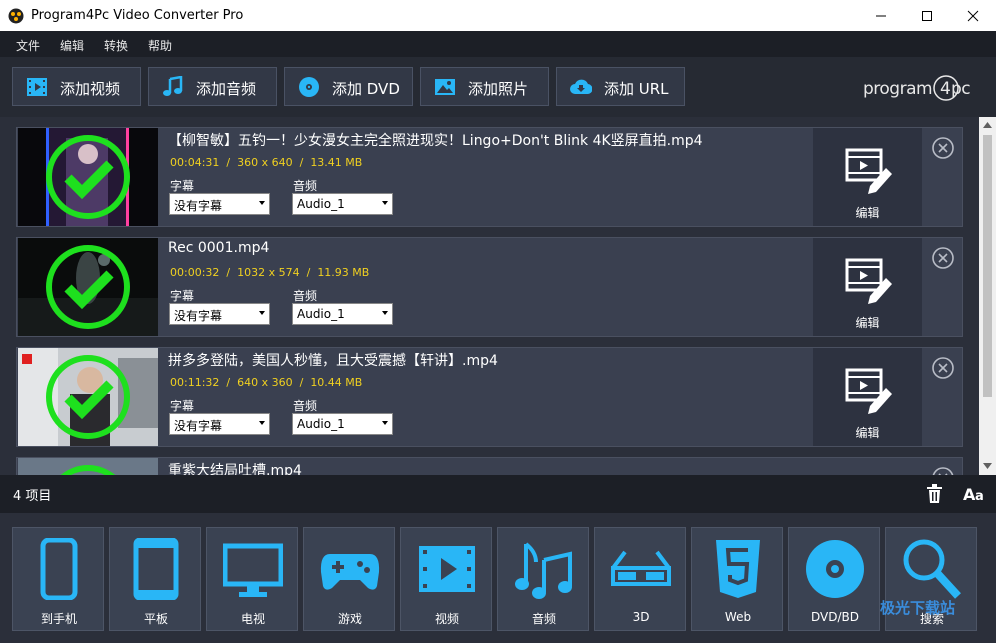  Describe the element at coordinates (498, 44) in the screenshot. I see `menu-bar: 文件 编辑 转换 帮助` at that location.